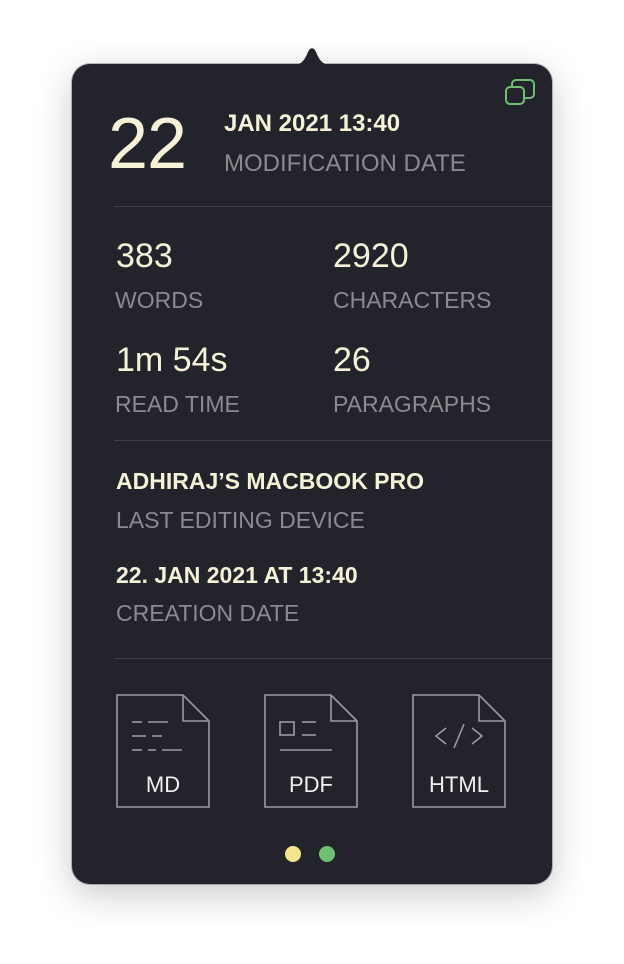  Describe the element at coordinates (163, 751) in the screenshot. I see `export-md-button: MD` at that location.